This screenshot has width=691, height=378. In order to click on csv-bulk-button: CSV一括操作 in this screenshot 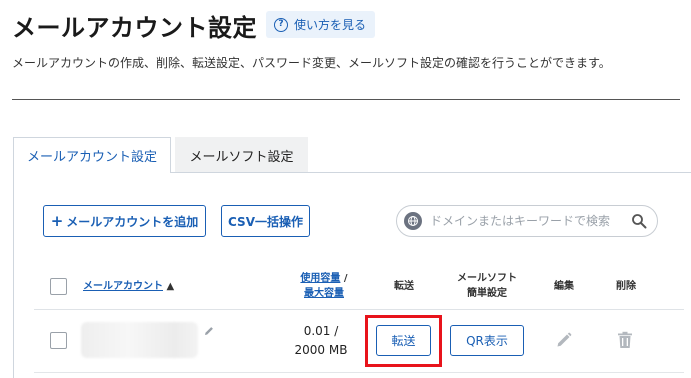, I will do `click(265, 221)`.